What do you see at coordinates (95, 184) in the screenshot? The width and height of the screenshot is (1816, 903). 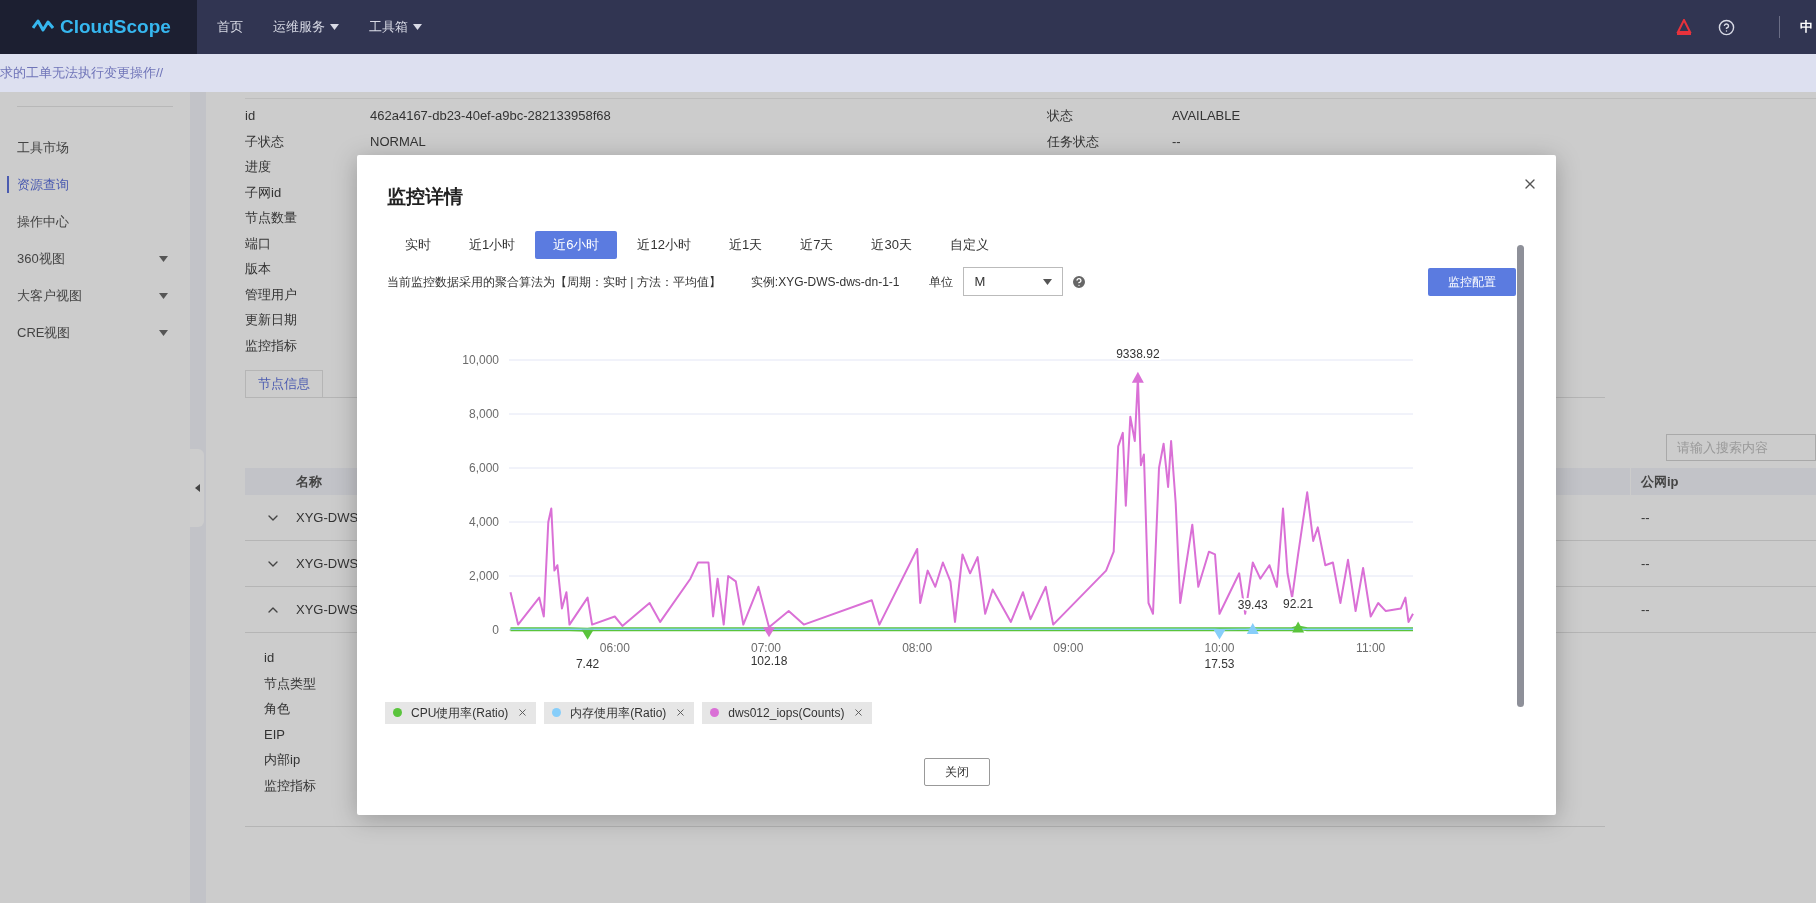 I see `sidebar-item: 资源查询` at bounding box center [95, 184].